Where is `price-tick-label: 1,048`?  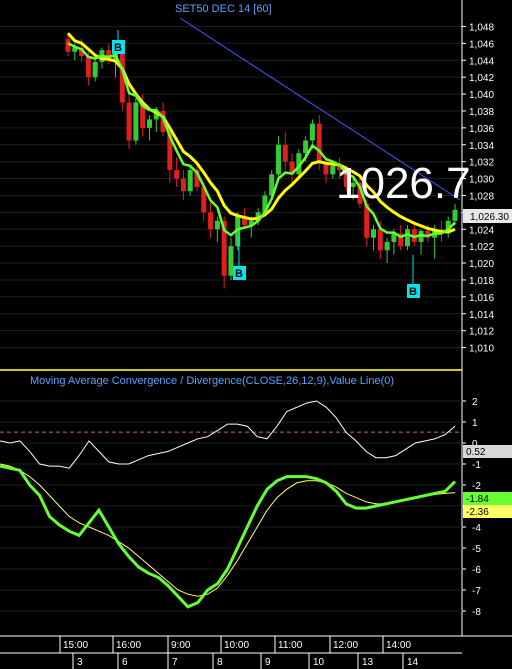
price-tick-label: 1,048 is located at coordinates (481, 27).